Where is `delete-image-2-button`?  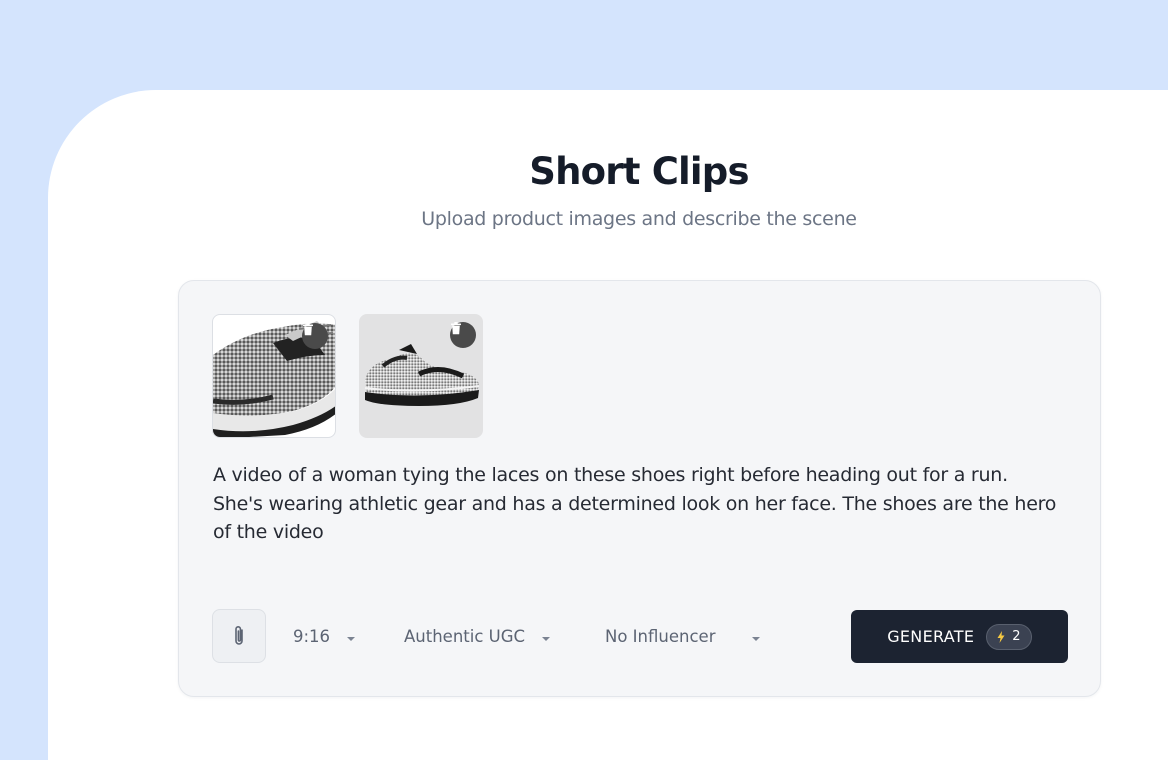
delete-image-2-button is located at coordinates (463, 335).